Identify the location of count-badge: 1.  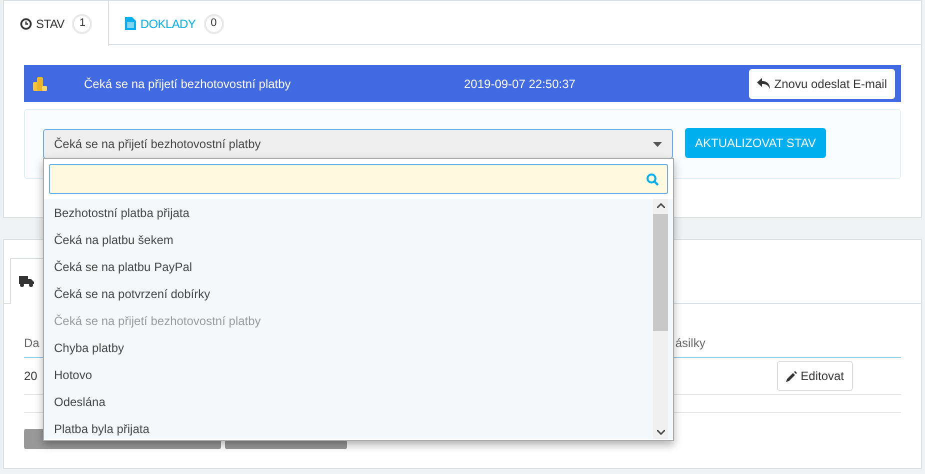
(82, 24).